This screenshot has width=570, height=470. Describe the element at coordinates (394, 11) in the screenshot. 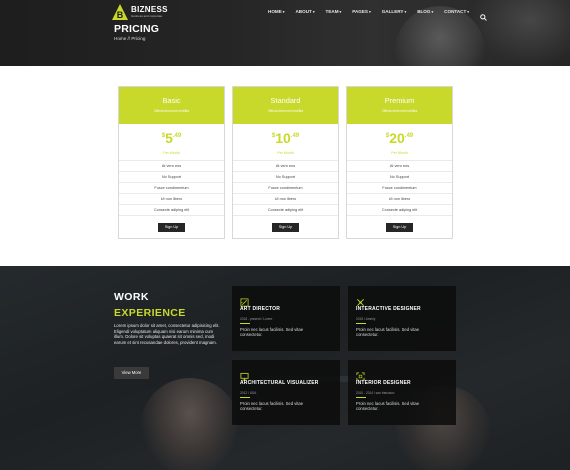

I see `nav-item-gallery: GALLERY▾` at that location.